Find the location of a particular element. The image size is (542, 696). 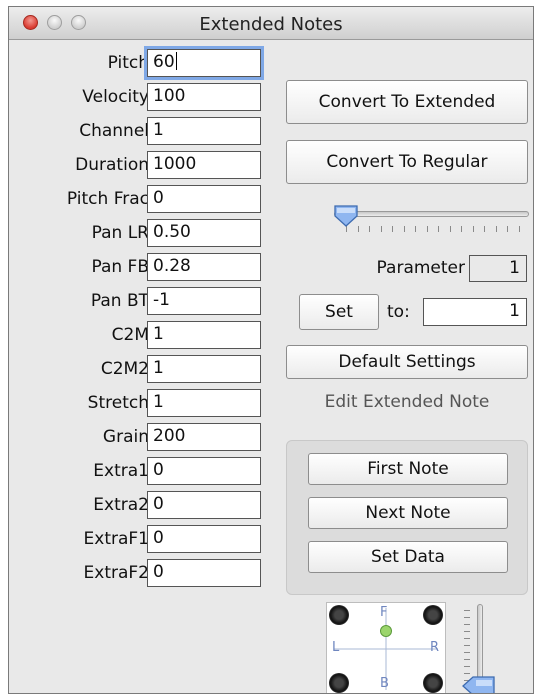

param-label: Pan BT is located at coordinates (119, 301).